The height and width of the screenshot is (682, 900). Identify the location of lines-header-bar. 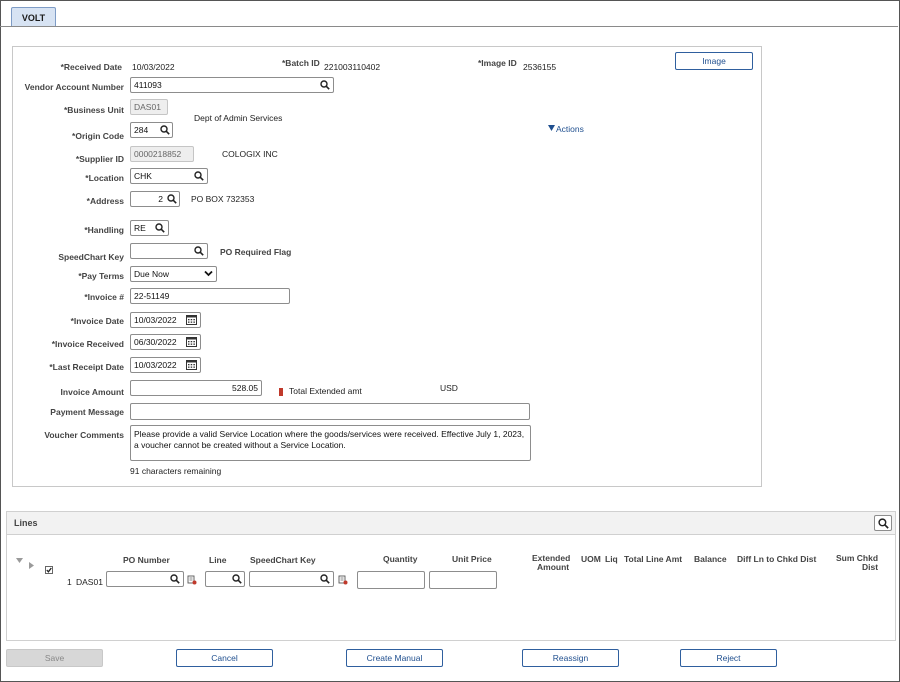
(451, 523).